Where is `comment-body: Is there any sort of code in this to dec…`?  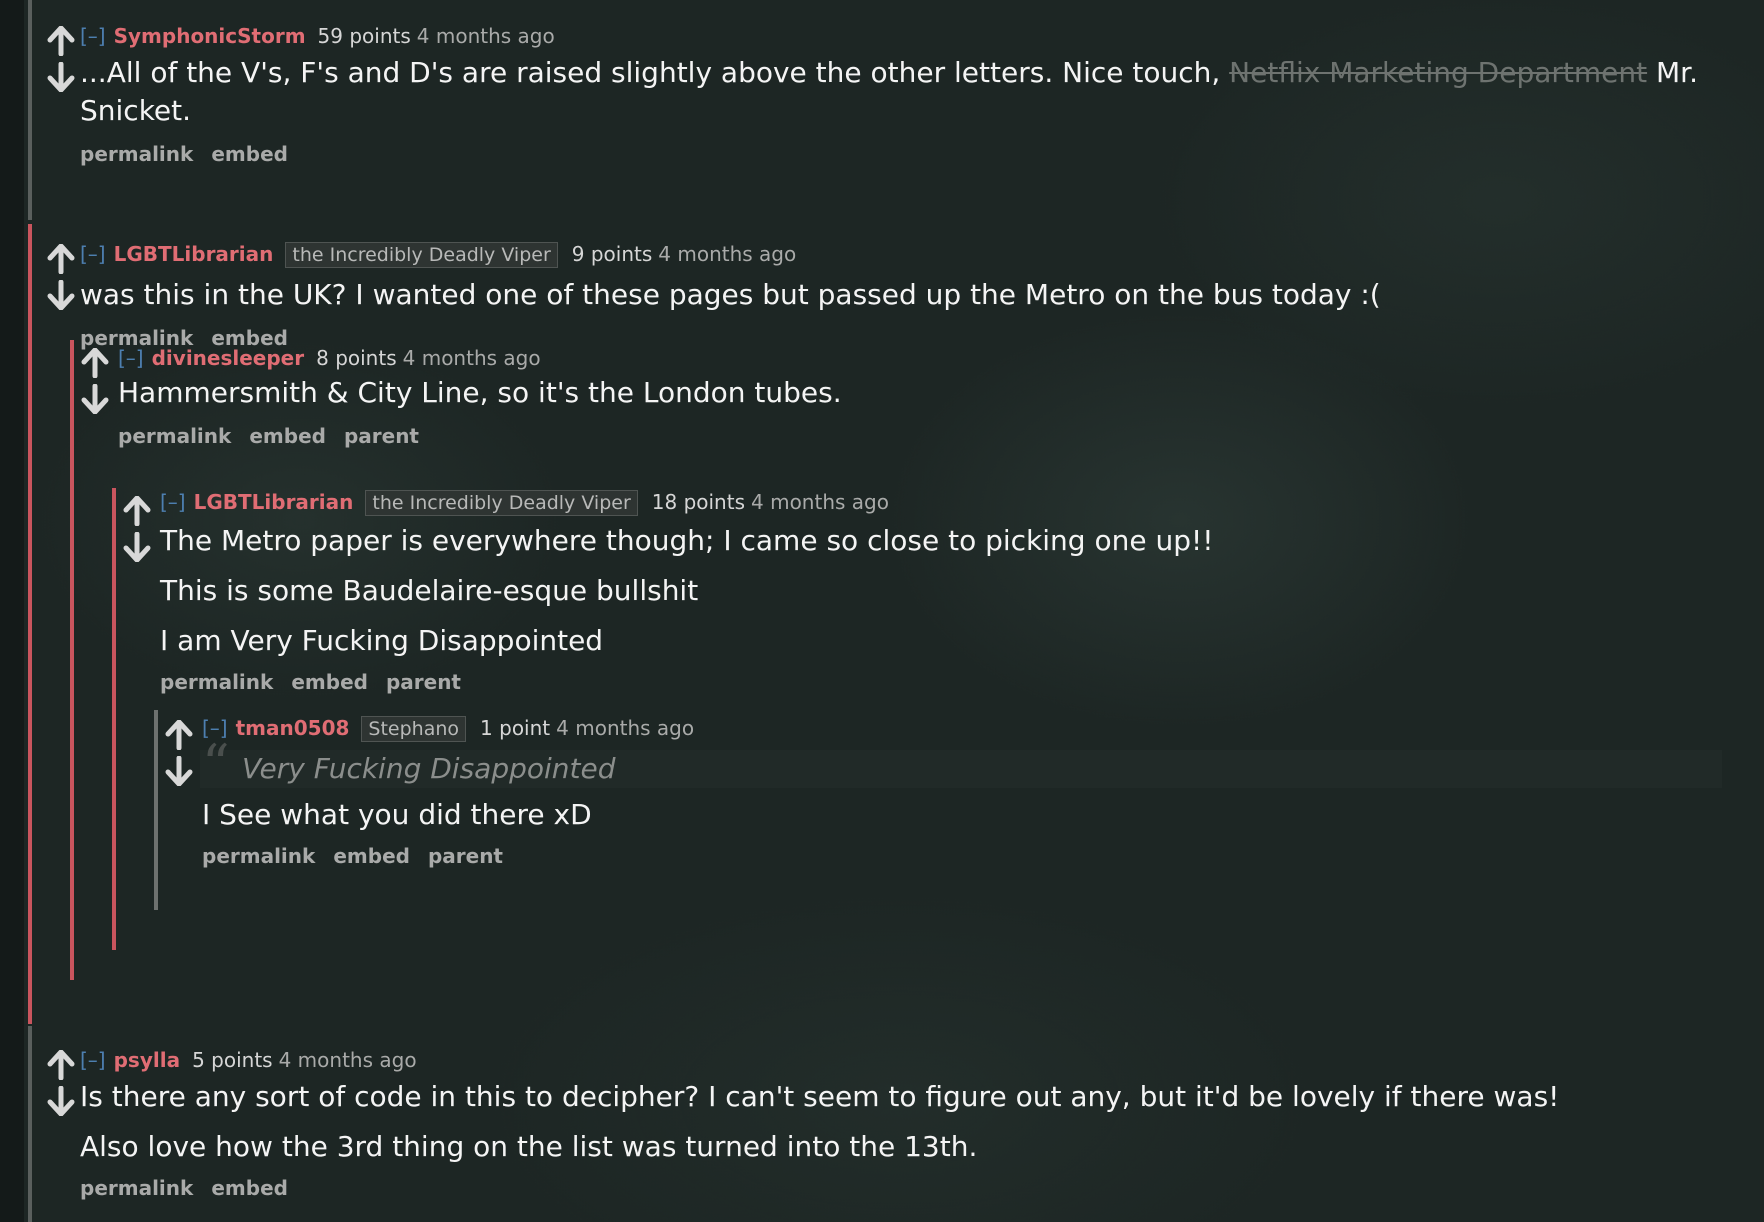 comment-body: Is there any sort of code in this to dec… is located at coordinates (922, 1122).